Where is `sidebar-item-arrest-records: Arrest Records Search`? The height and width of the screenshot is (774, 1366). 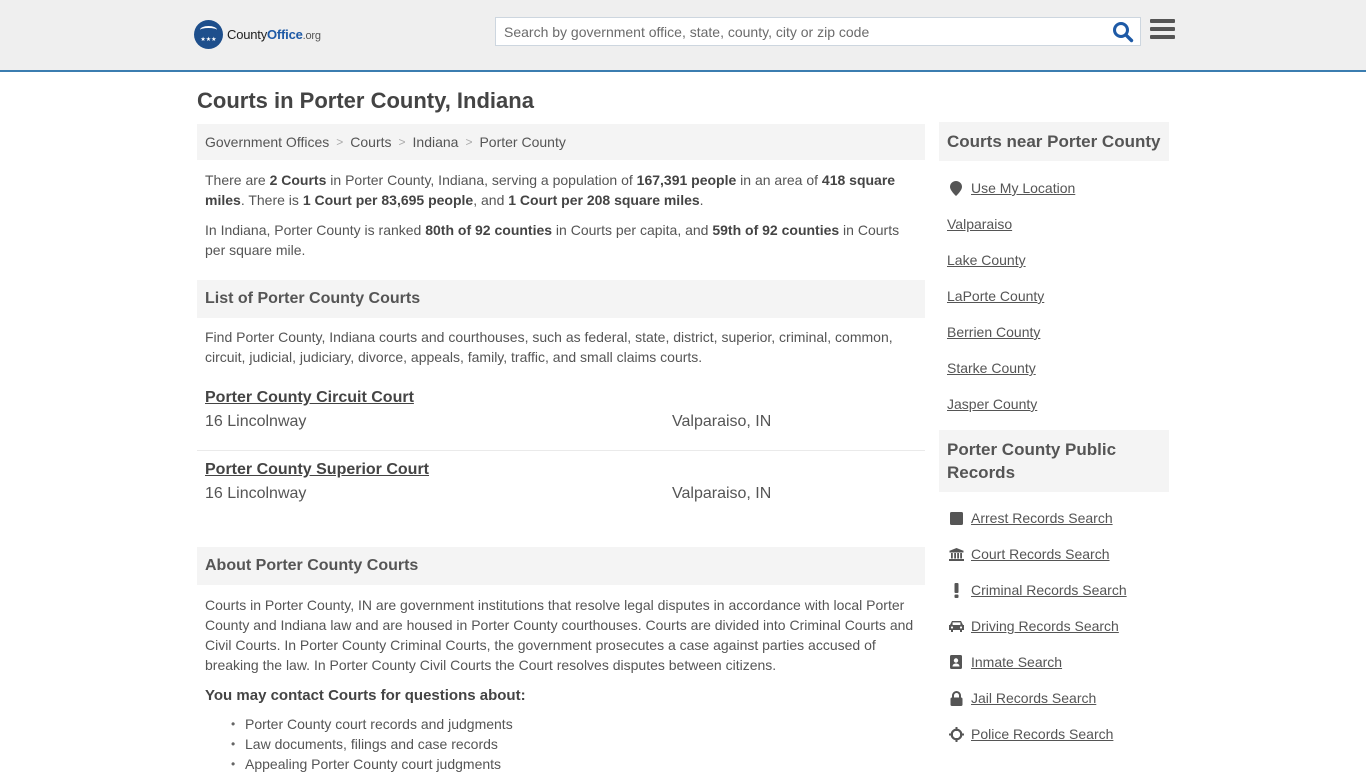
sidebar-item-arrest-records: Arrest Records Search is located at coordinates (1054, 518).